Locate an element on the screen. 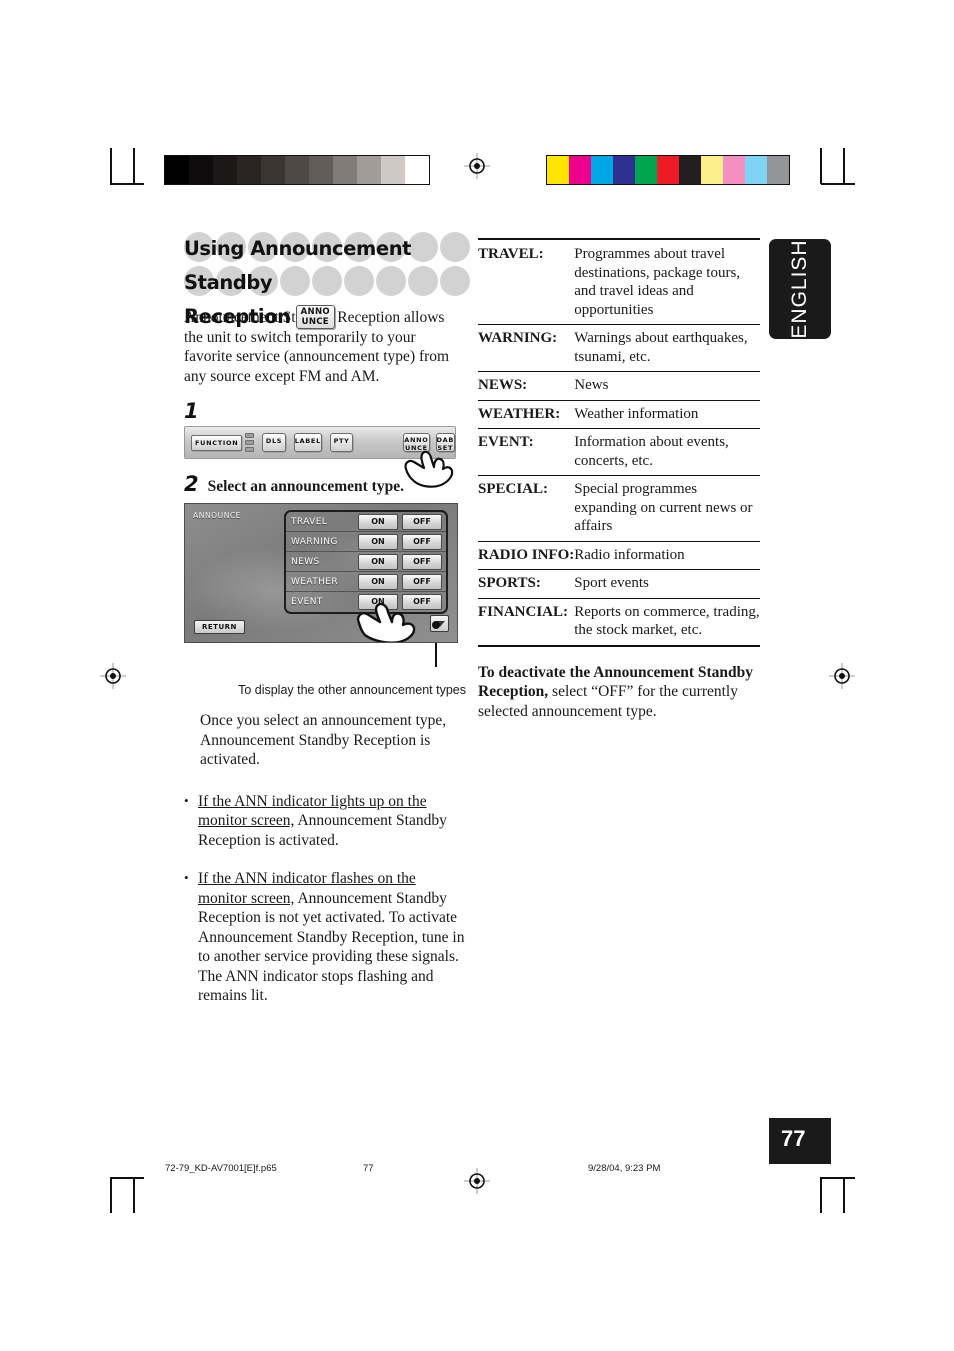  announcement-row-label: NEWS is located at coordinates (305, 561).